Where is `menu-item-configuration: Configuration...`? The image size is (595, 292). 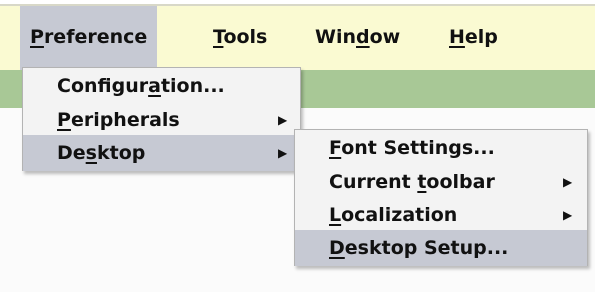
menu-item-configuration: Configuration... is located at coordinates (161, 86).